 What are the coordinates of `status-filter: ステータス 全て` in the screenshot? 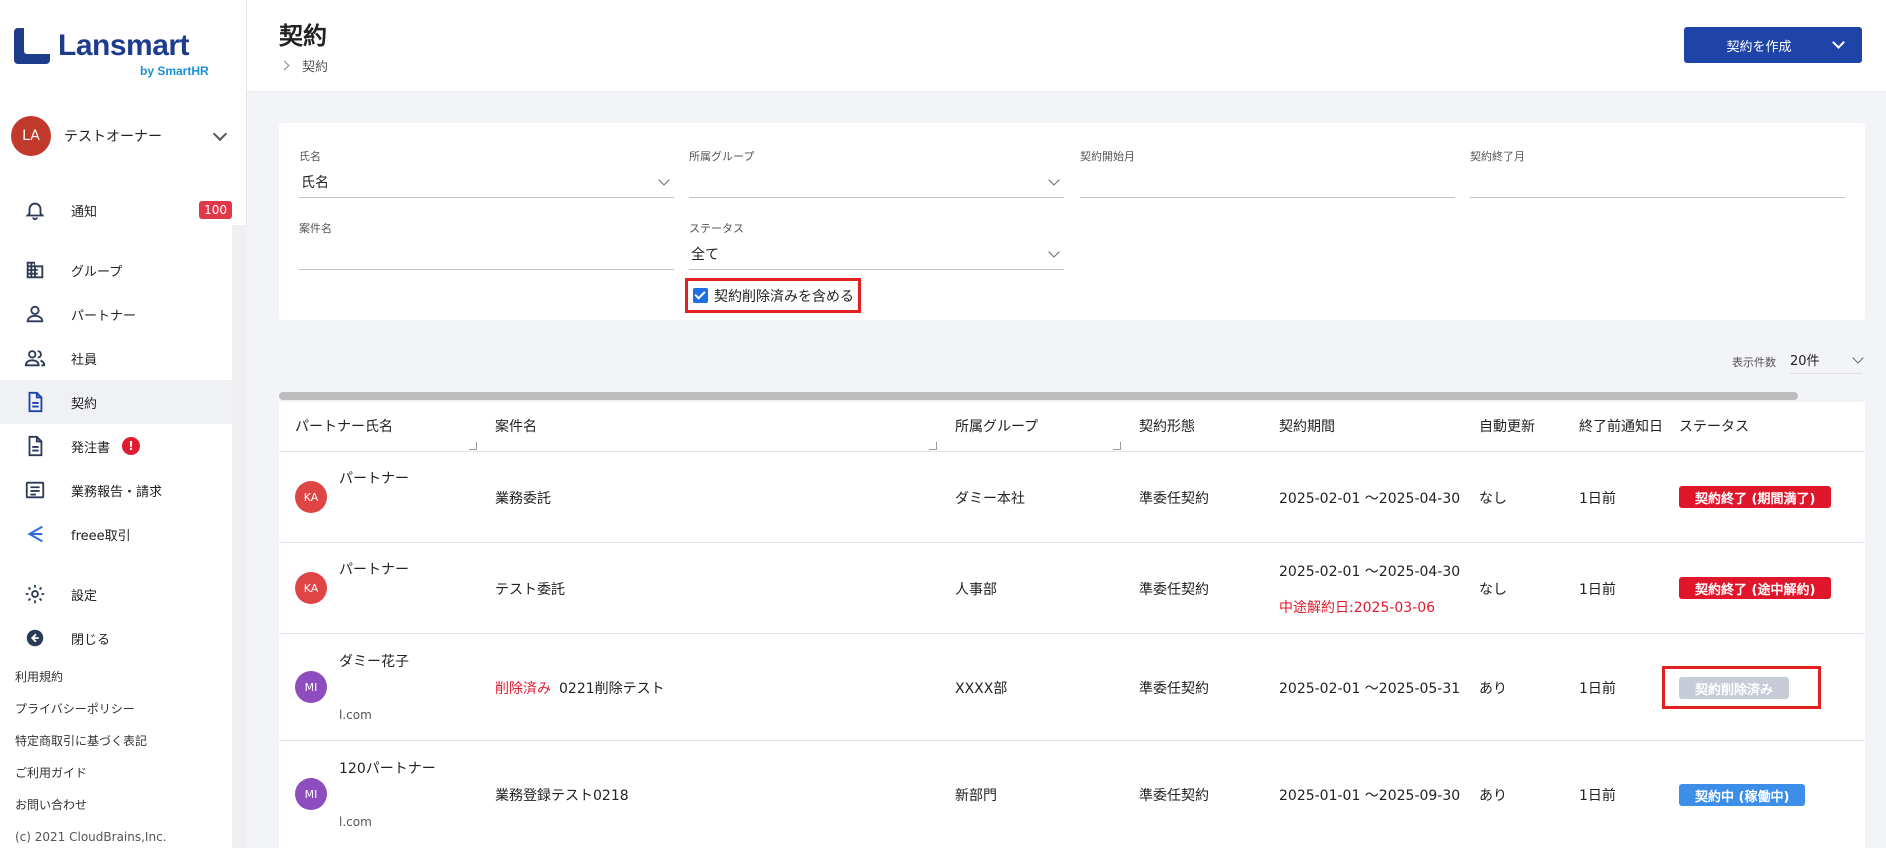 It's located at (876, 245).